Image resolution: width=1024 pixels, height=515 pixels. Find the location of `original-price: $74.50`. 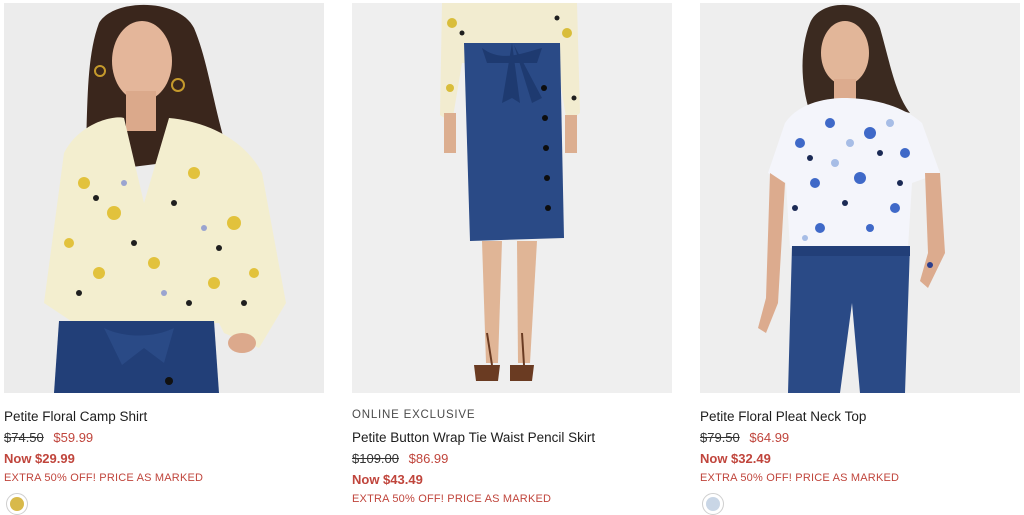

original-price: $74.50 is located at coordinates (24, 437).